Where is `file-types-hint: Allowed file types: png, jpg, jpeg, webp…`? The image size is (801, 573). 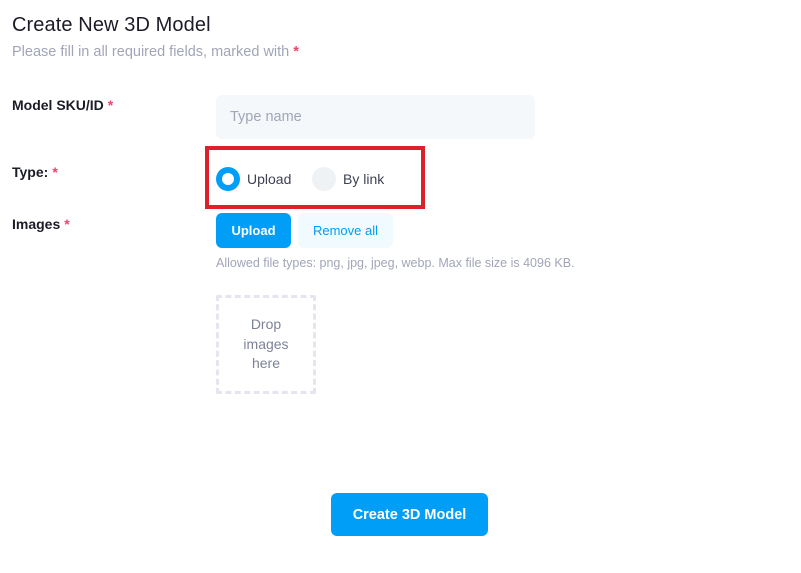
file-types-hint: Allowed file types: png, jpg, jpeg, webp… is located at coordinates (395, 263).